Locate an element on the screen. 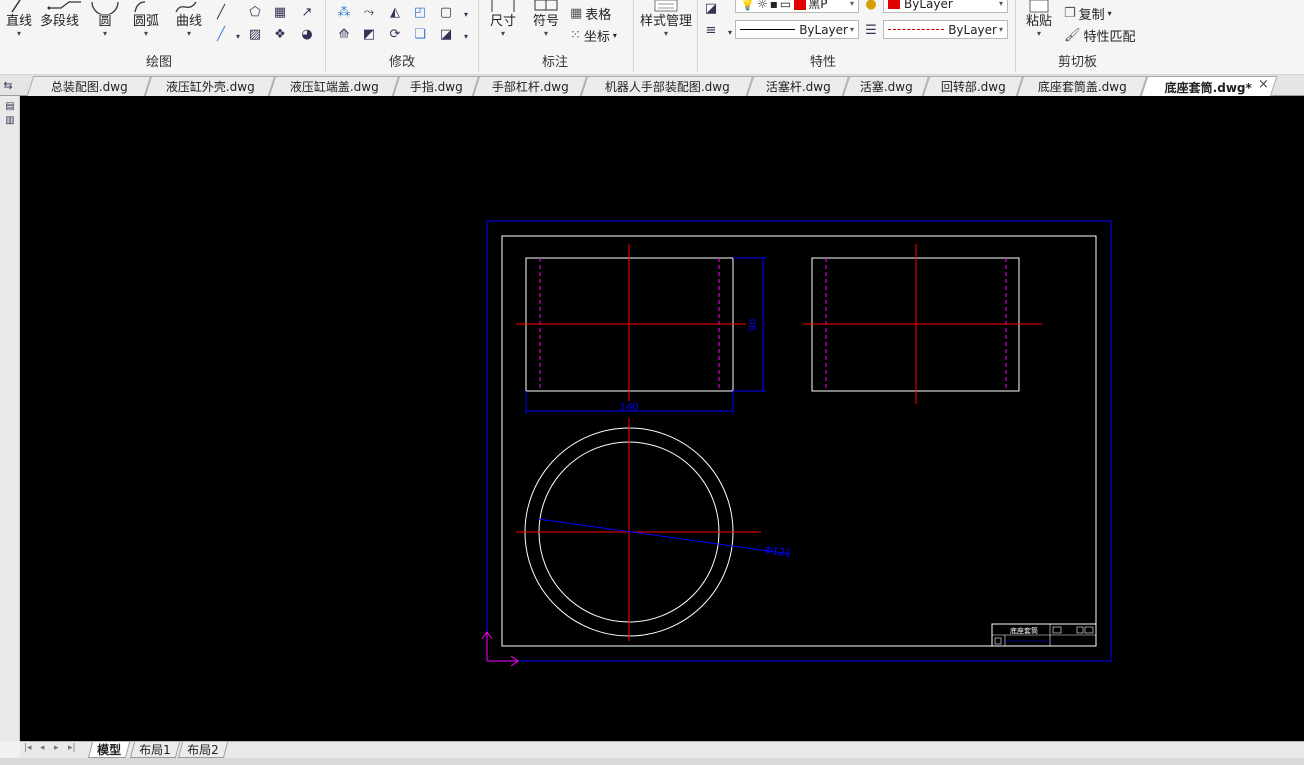 This screenshot has width=1304, height=765. lock-icon: ▪ is located at coordinates (773, 5).